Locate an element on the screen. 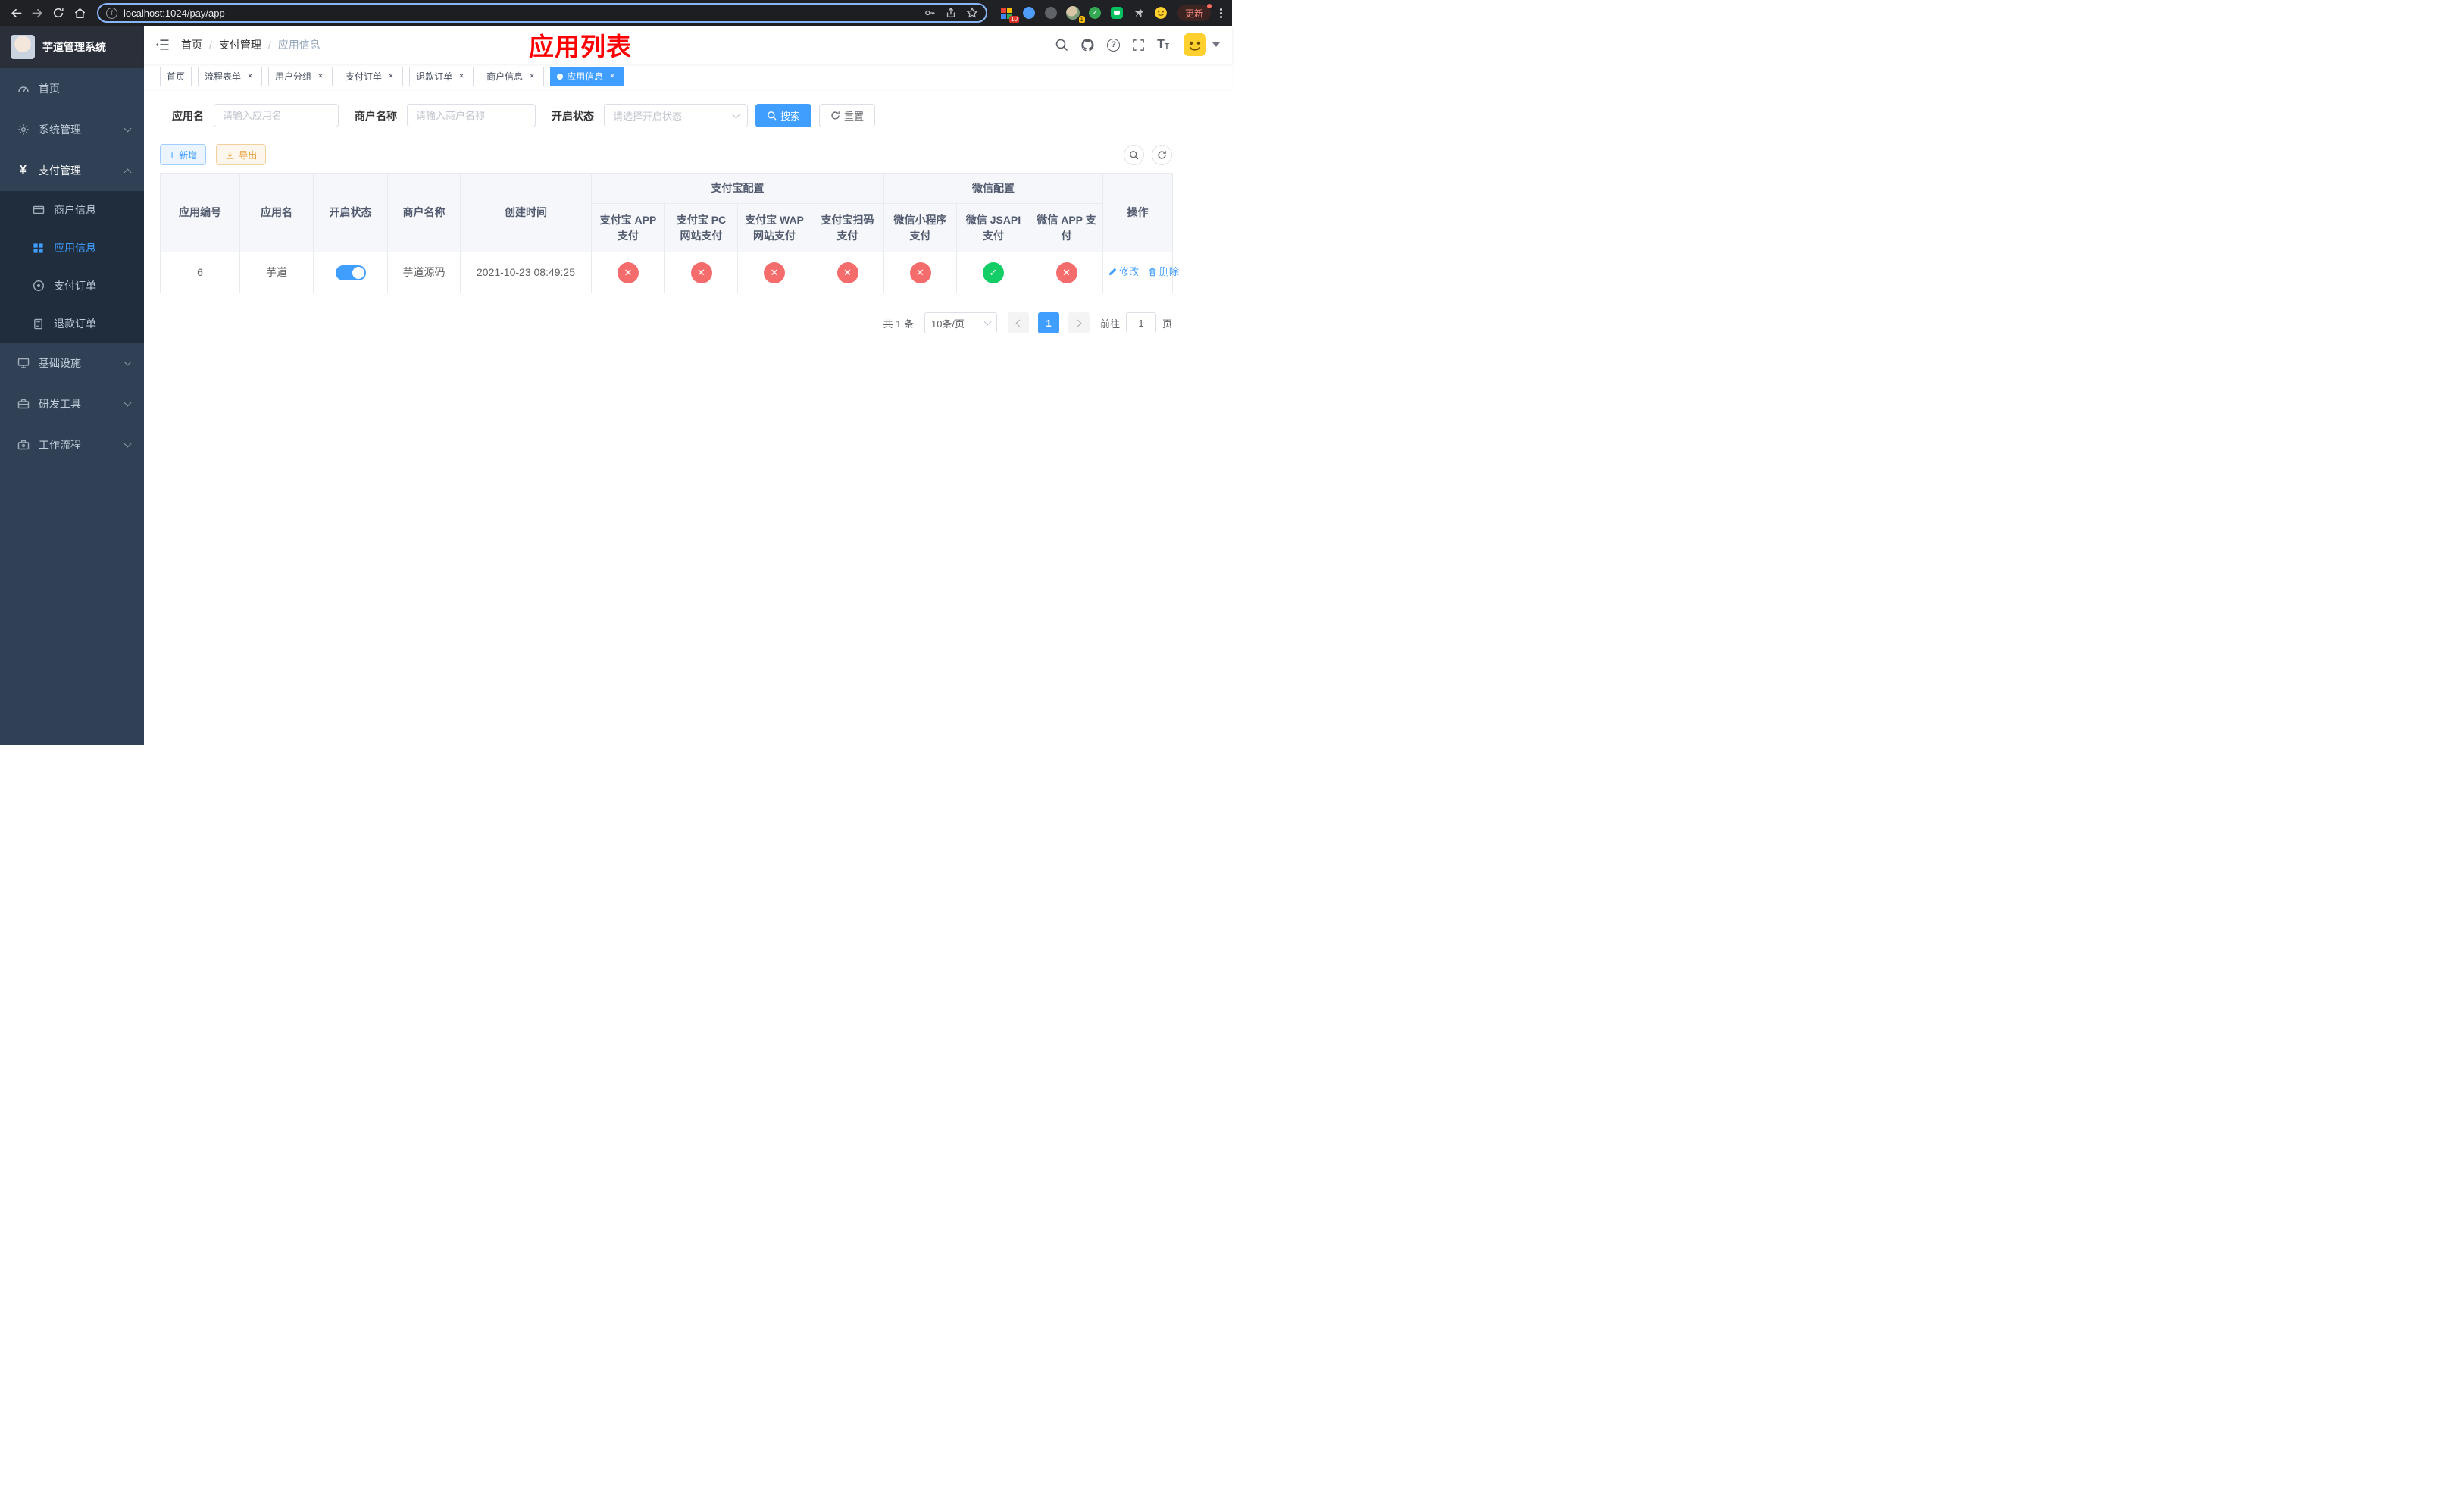 The image size is (2464, 1490). tab-label: 商户信息 is located at coordinates (505, 76).